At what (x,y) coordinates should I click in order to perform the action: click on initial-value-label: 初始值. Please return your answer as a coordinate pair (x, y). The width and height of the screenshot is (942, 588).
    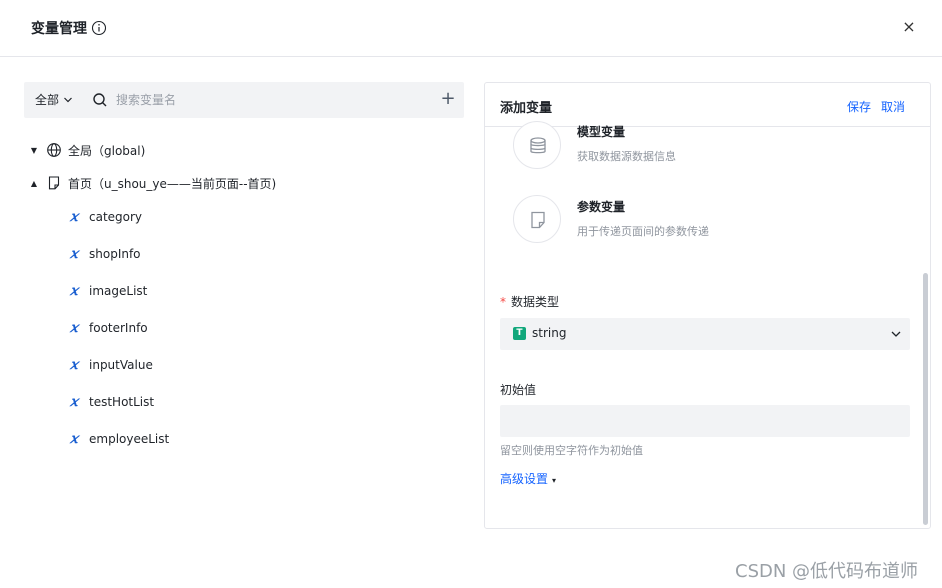
    Looking at the image, I should click on (518, 390).